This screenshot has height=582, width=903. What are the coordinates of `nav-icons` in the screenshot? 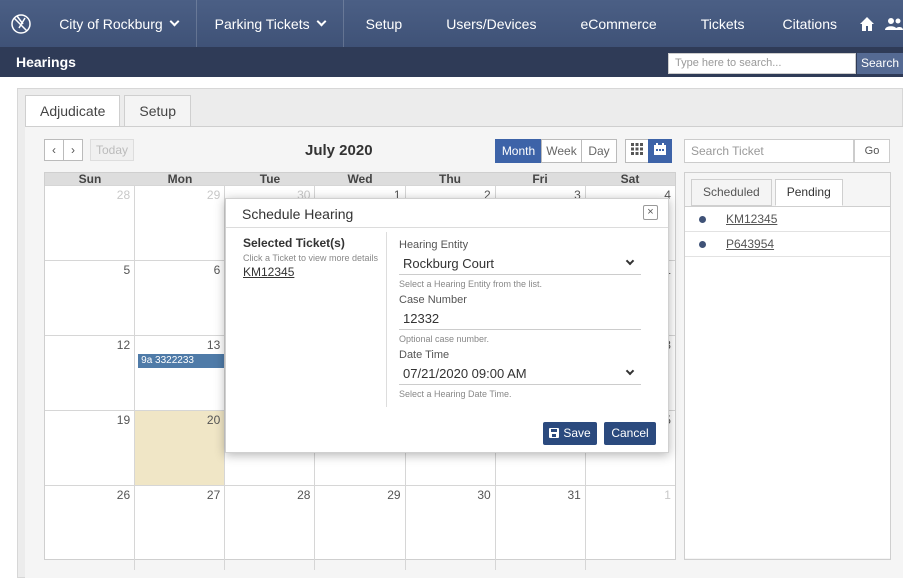 It's located at (881, 24).